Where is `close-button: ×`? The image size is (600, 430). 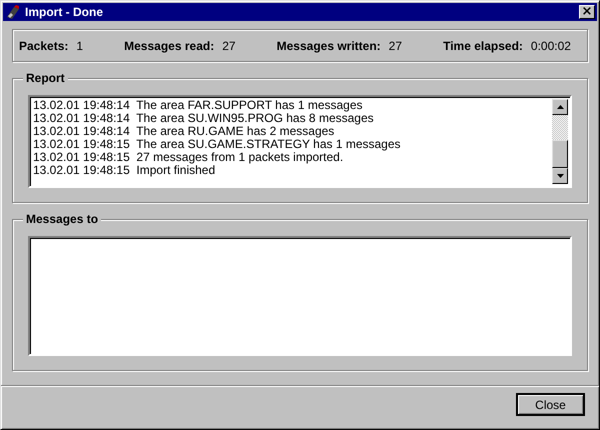
close-button: × is located at coordinates (587, 12).